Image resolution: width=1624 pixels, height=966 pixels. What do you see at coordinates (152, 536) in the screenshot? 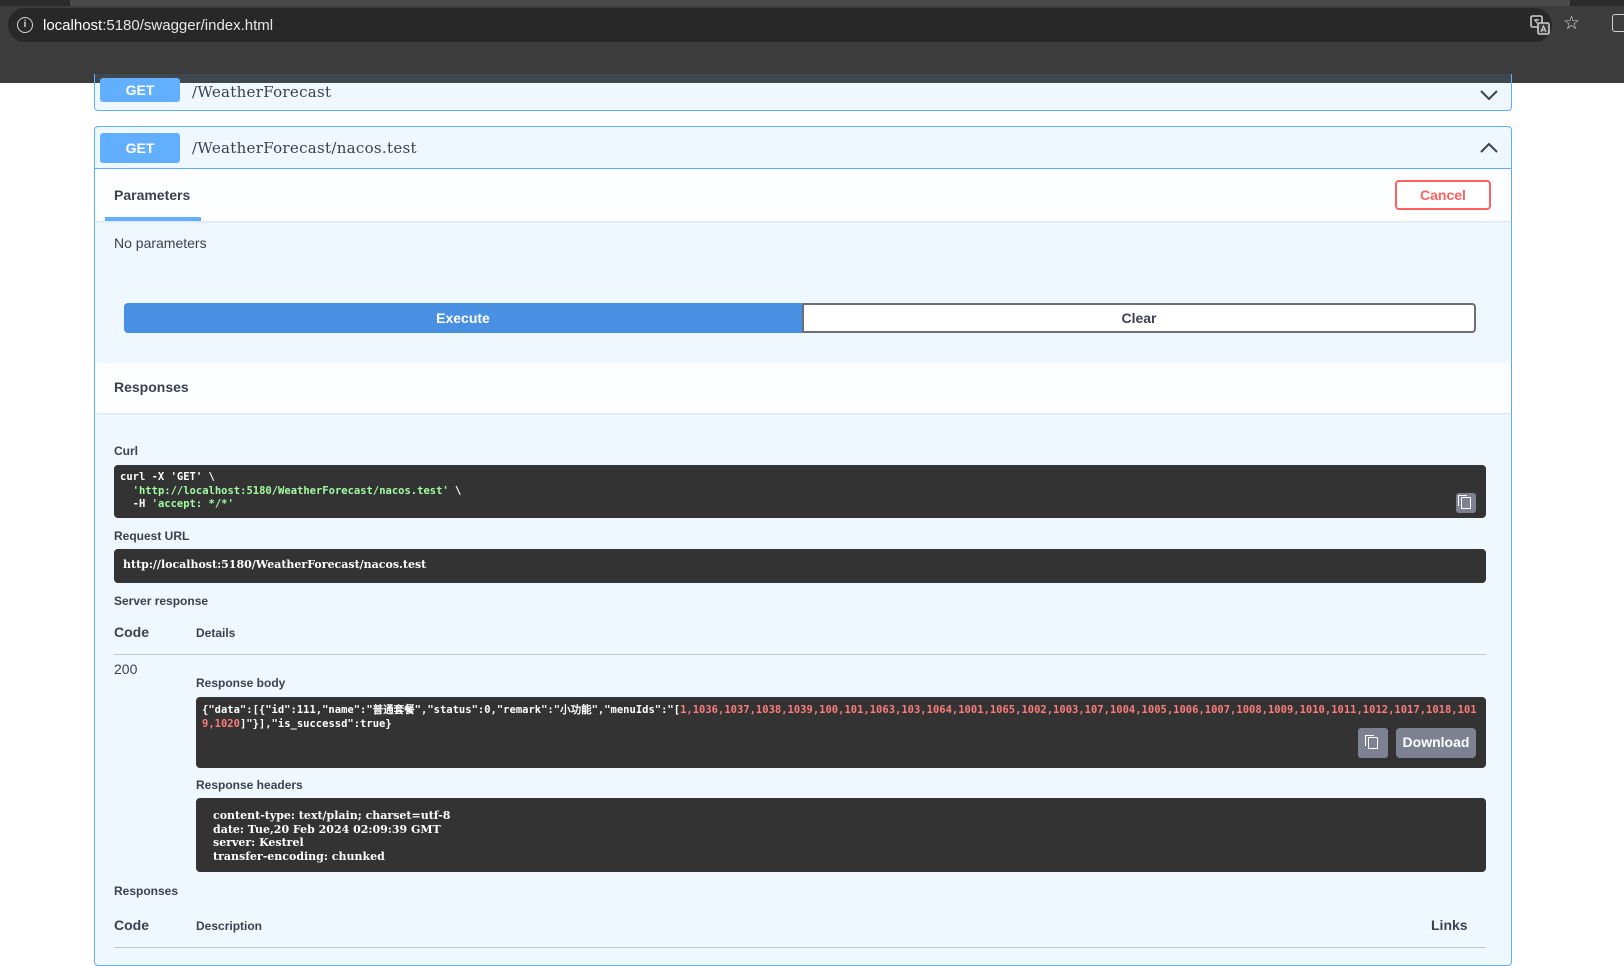
I see `request-url-label: Request URL` at bounding box center [152, 536].